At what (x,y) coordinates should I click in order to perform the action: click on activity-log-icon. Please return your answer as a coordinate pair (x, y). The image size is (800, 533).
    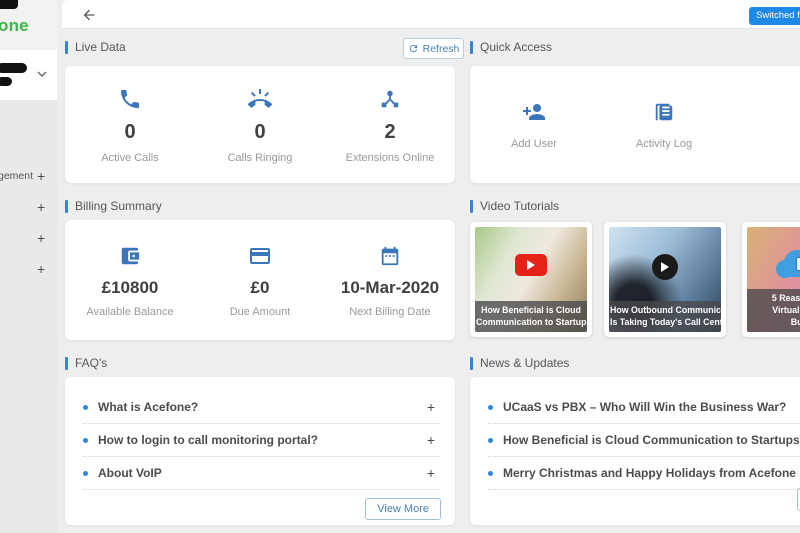
    Looking at the image, I should click on (664, 112).